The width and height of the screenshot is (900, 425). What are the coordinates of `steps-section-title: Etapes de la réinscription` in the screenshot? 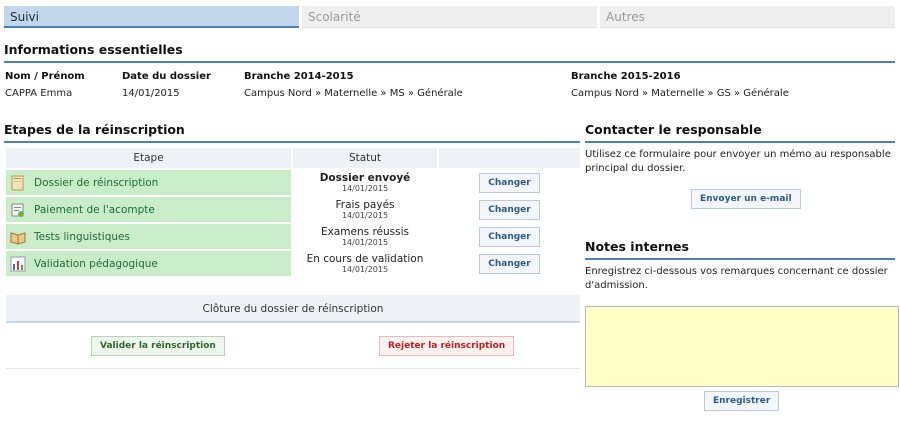 It's located at (292, 132).